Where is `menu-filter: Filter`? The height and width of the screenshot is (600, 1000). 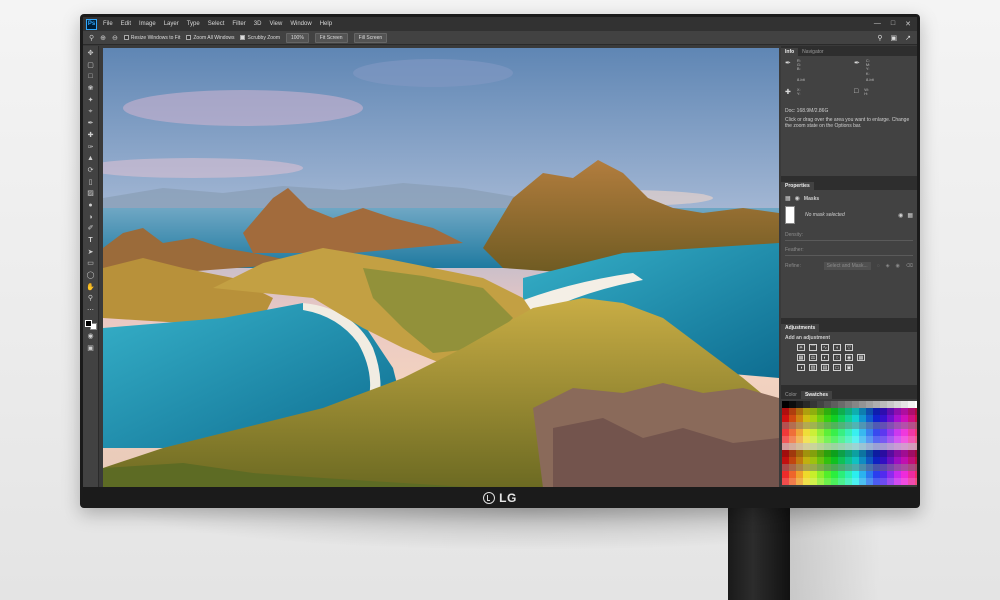 menu-filter: Filter is located at coordinates (238, 24).